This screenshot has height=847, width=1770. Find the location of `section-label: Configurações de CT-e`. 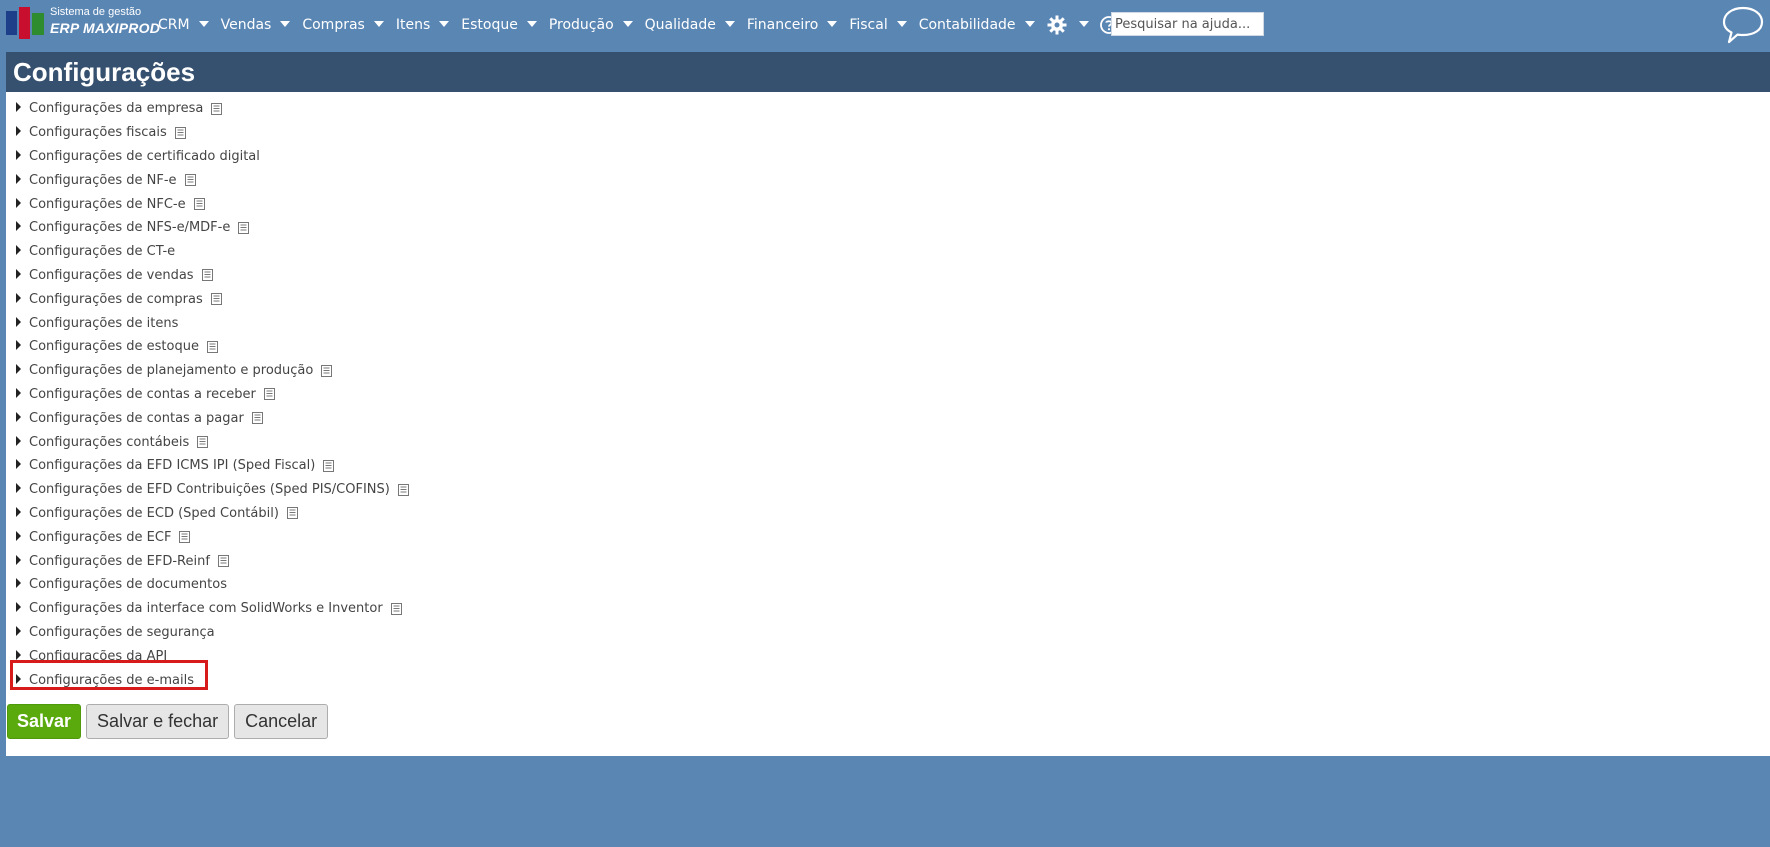

section-label: Configurações de CT-e is located at coordinates (102, 252).